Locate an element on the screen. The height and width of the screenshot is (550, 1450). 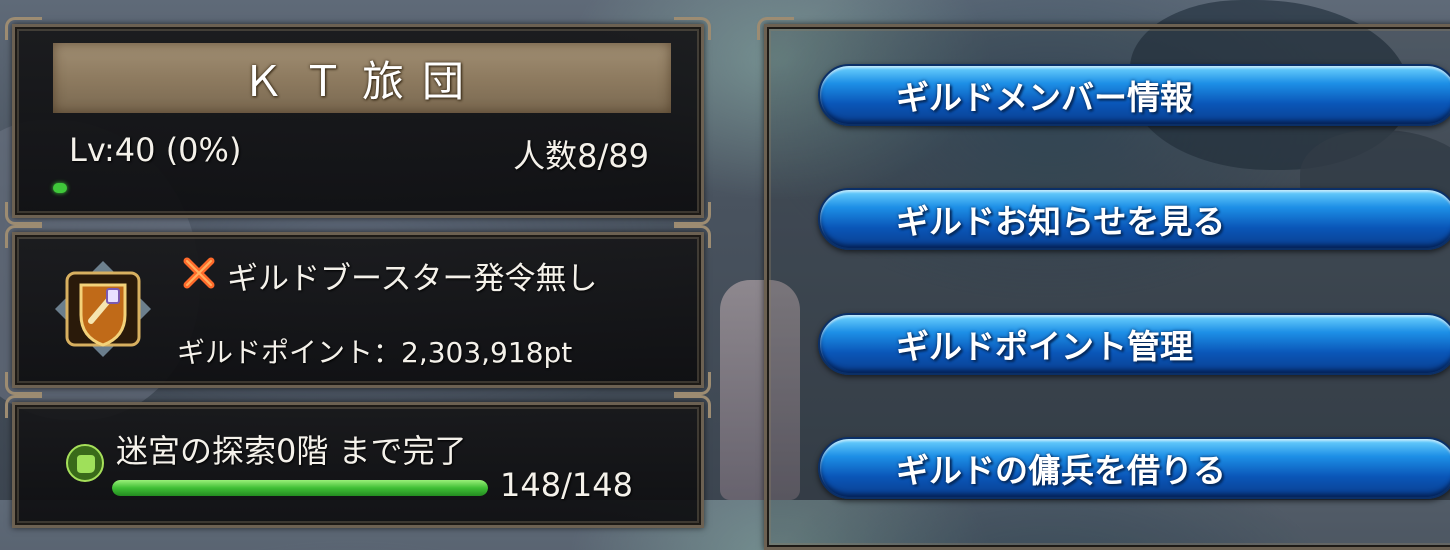
guild-booster-emblem-icon is located at coordinates (103, 309).